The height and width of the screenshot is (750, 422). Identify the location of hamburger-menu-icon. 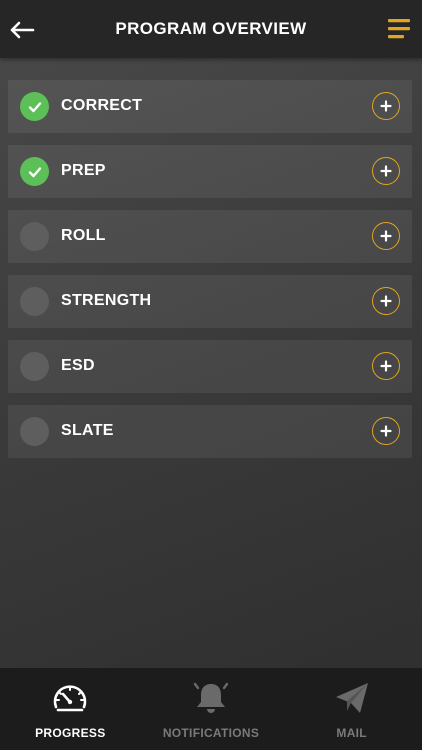
(399, 29).